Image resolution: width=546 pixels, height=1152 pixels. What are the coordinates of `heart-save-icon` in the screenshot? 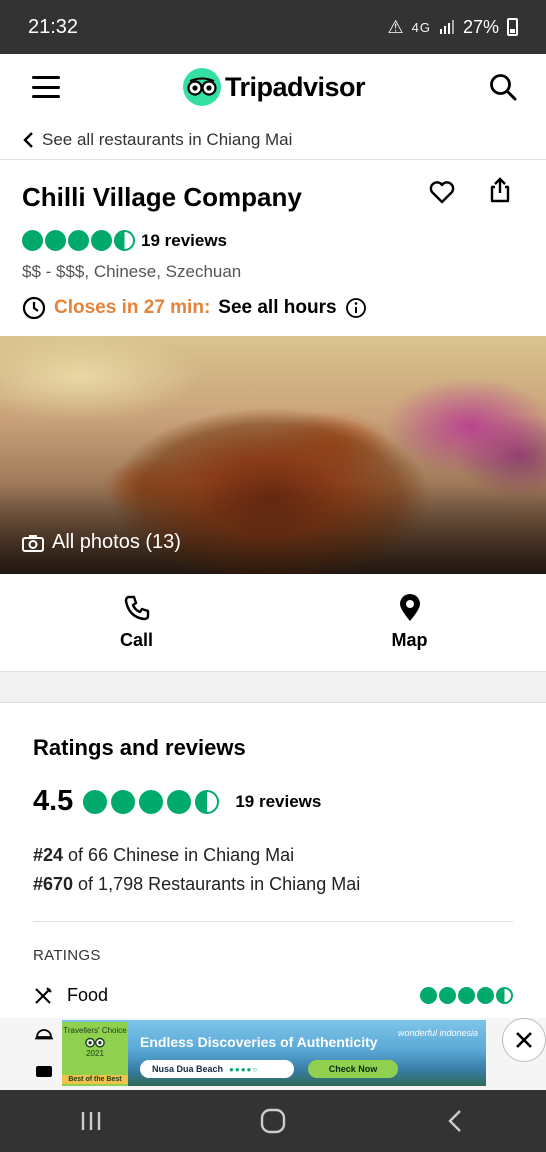 It's located at (442, 192).